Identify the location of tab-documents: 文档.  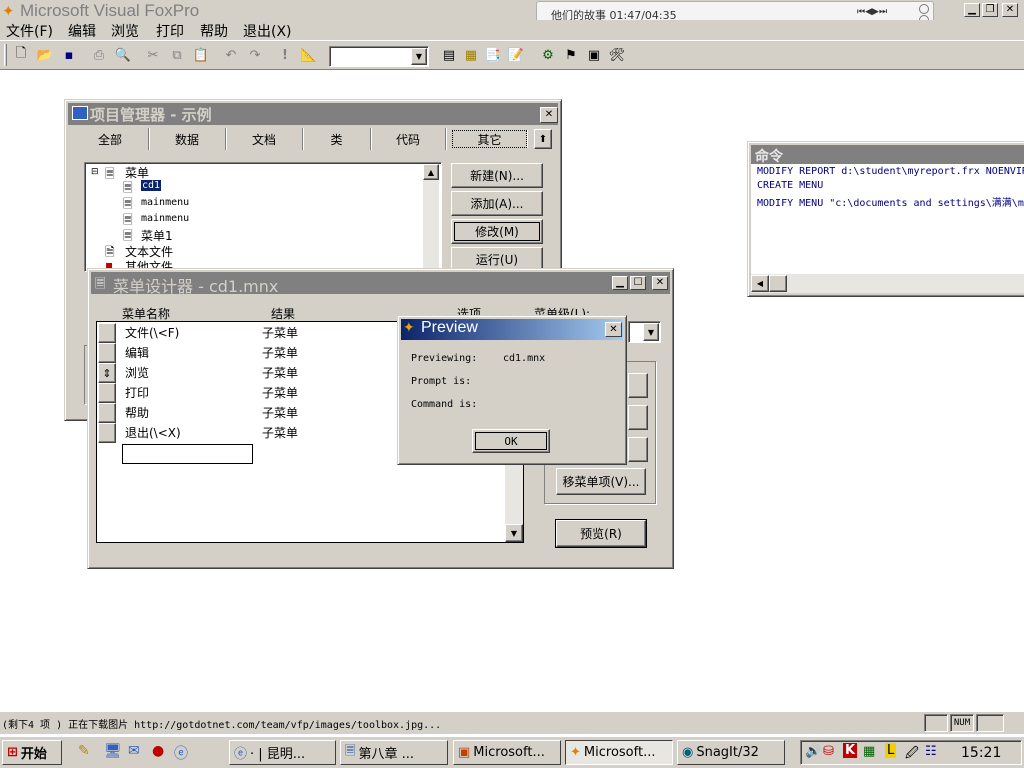
(264, 139).